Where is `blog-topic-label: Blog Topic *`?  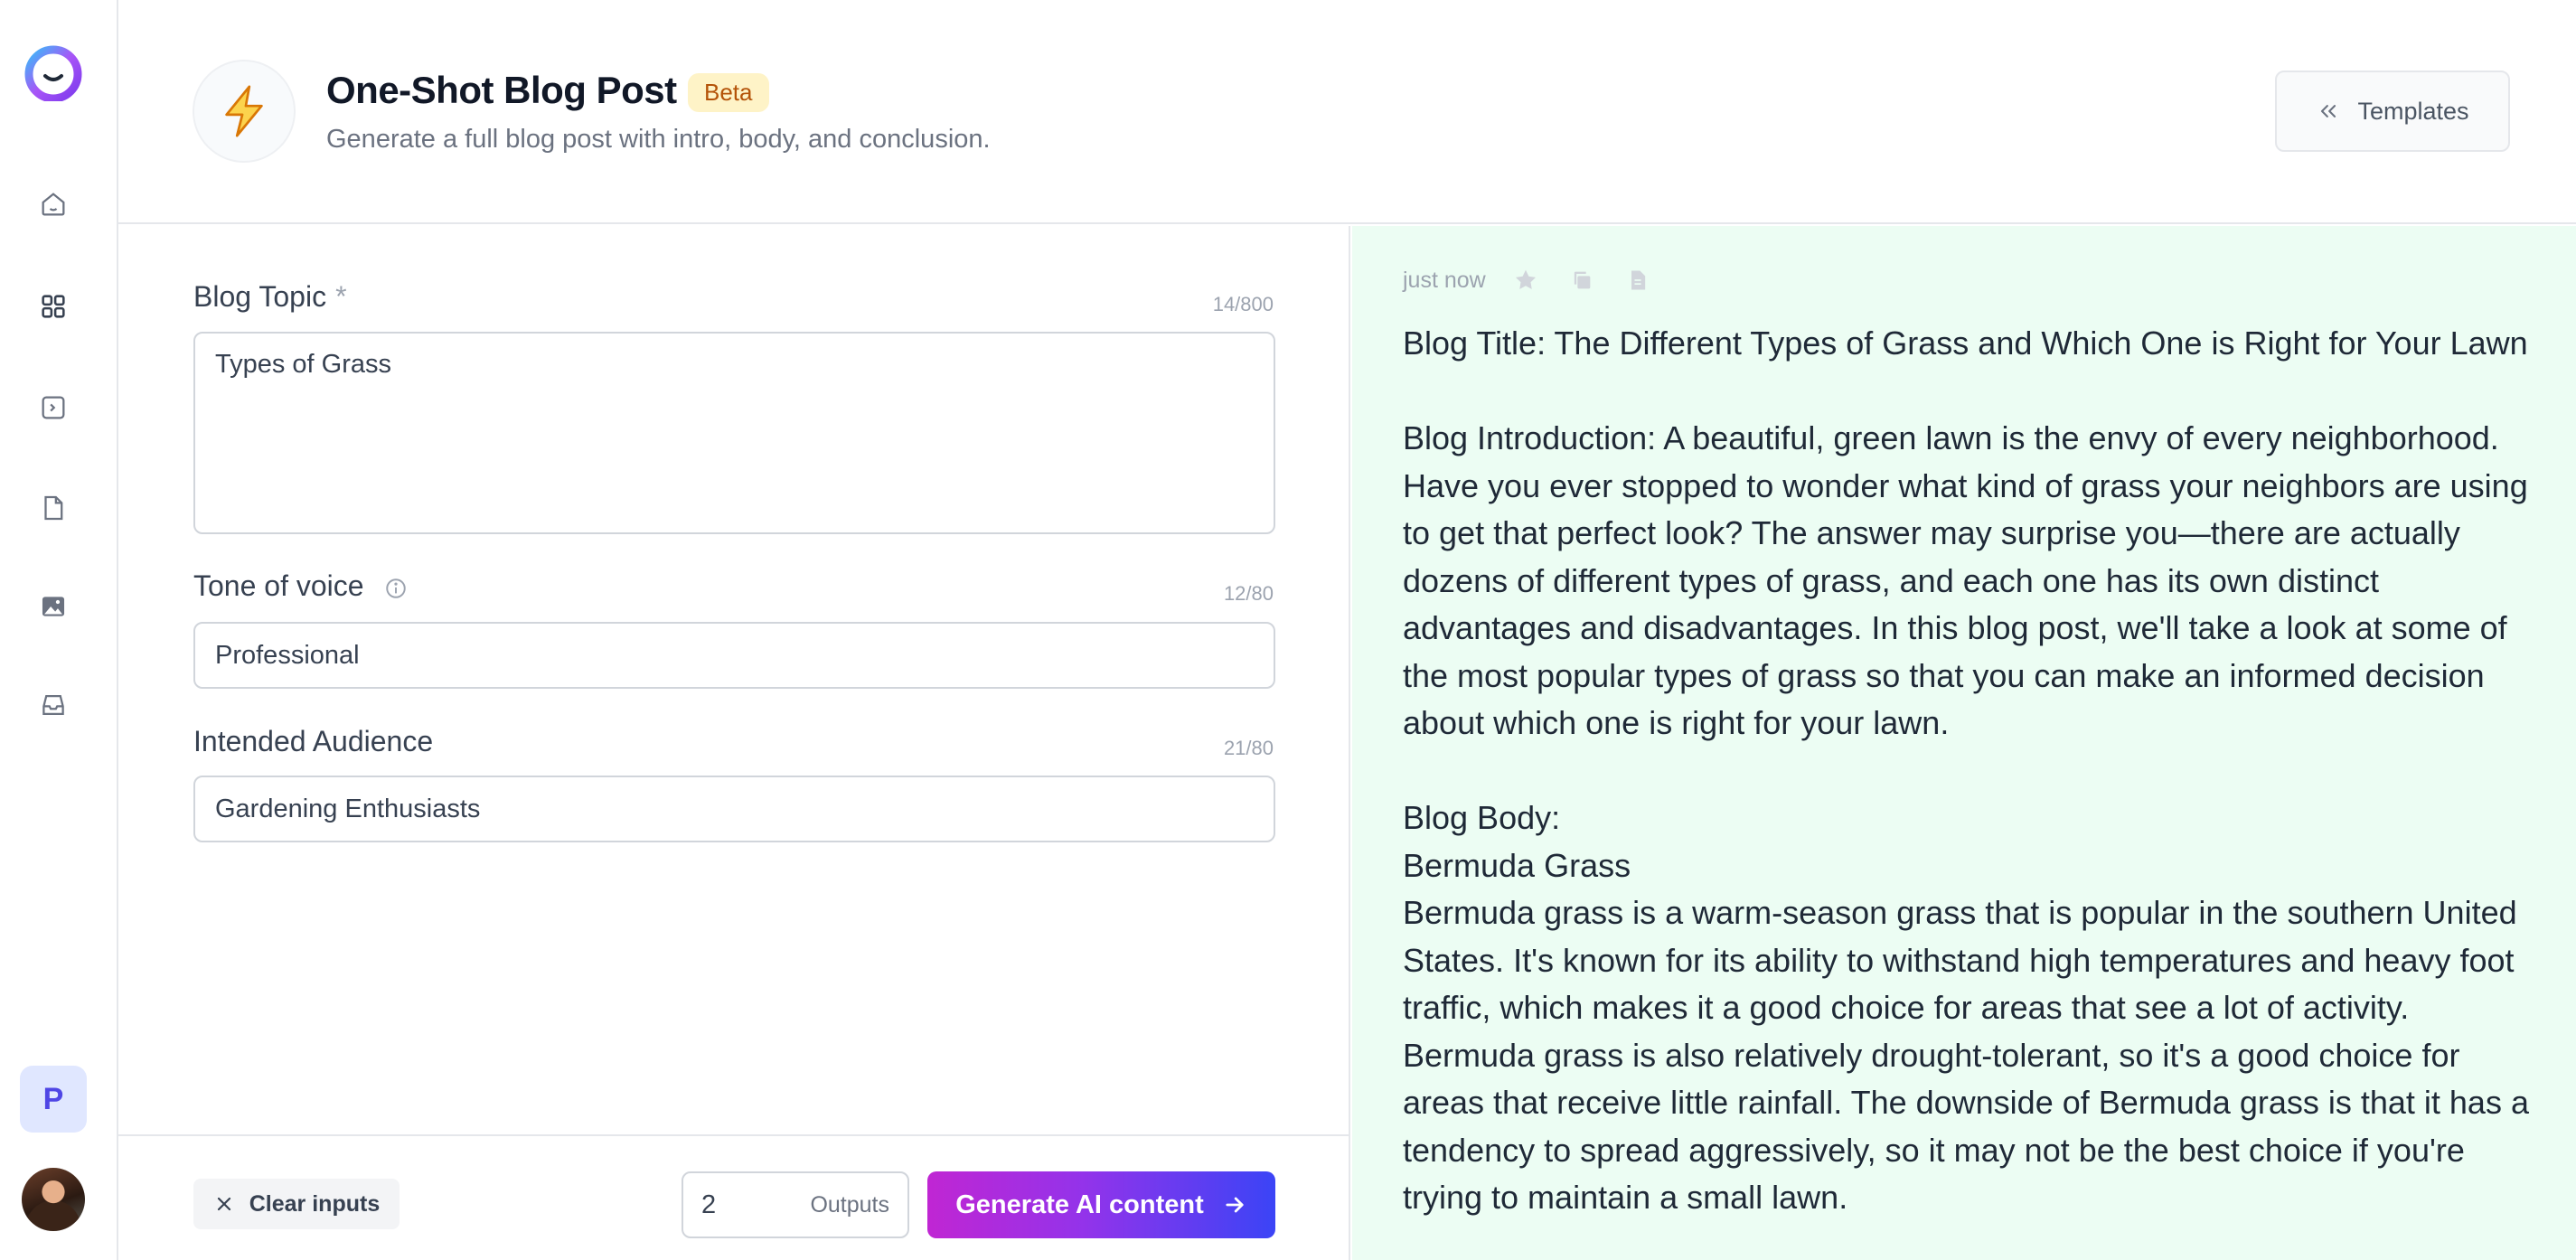 blog-topic-label: Blog Topic * is located at coordinates (270, 297).